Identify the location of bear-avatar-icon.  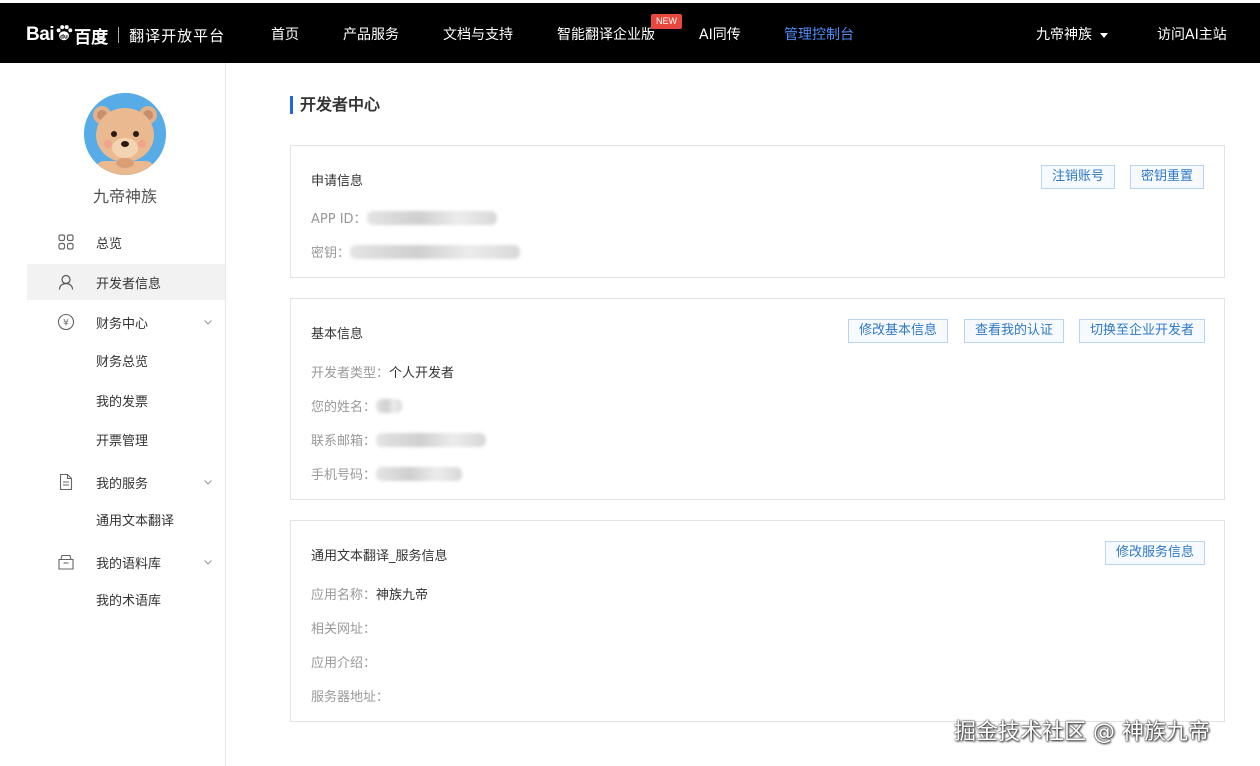
(125, 134).